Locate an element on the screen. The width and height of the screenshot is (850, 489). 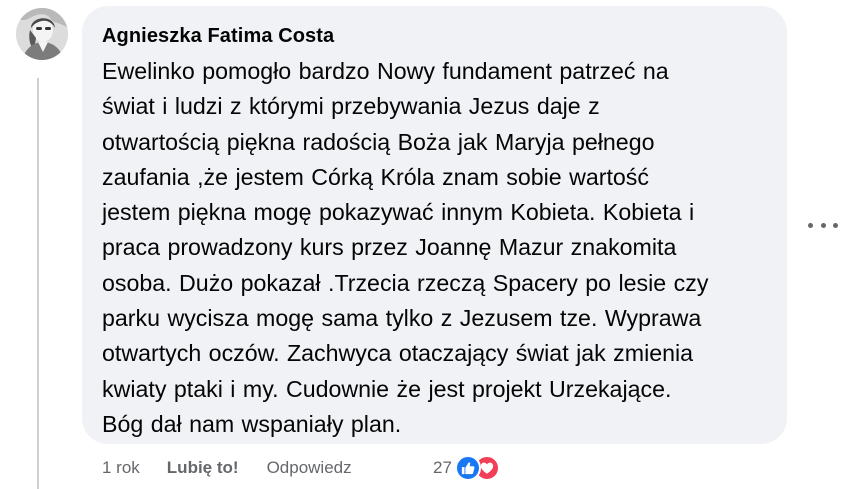
more-options-button is located at coordinates (823, 225).